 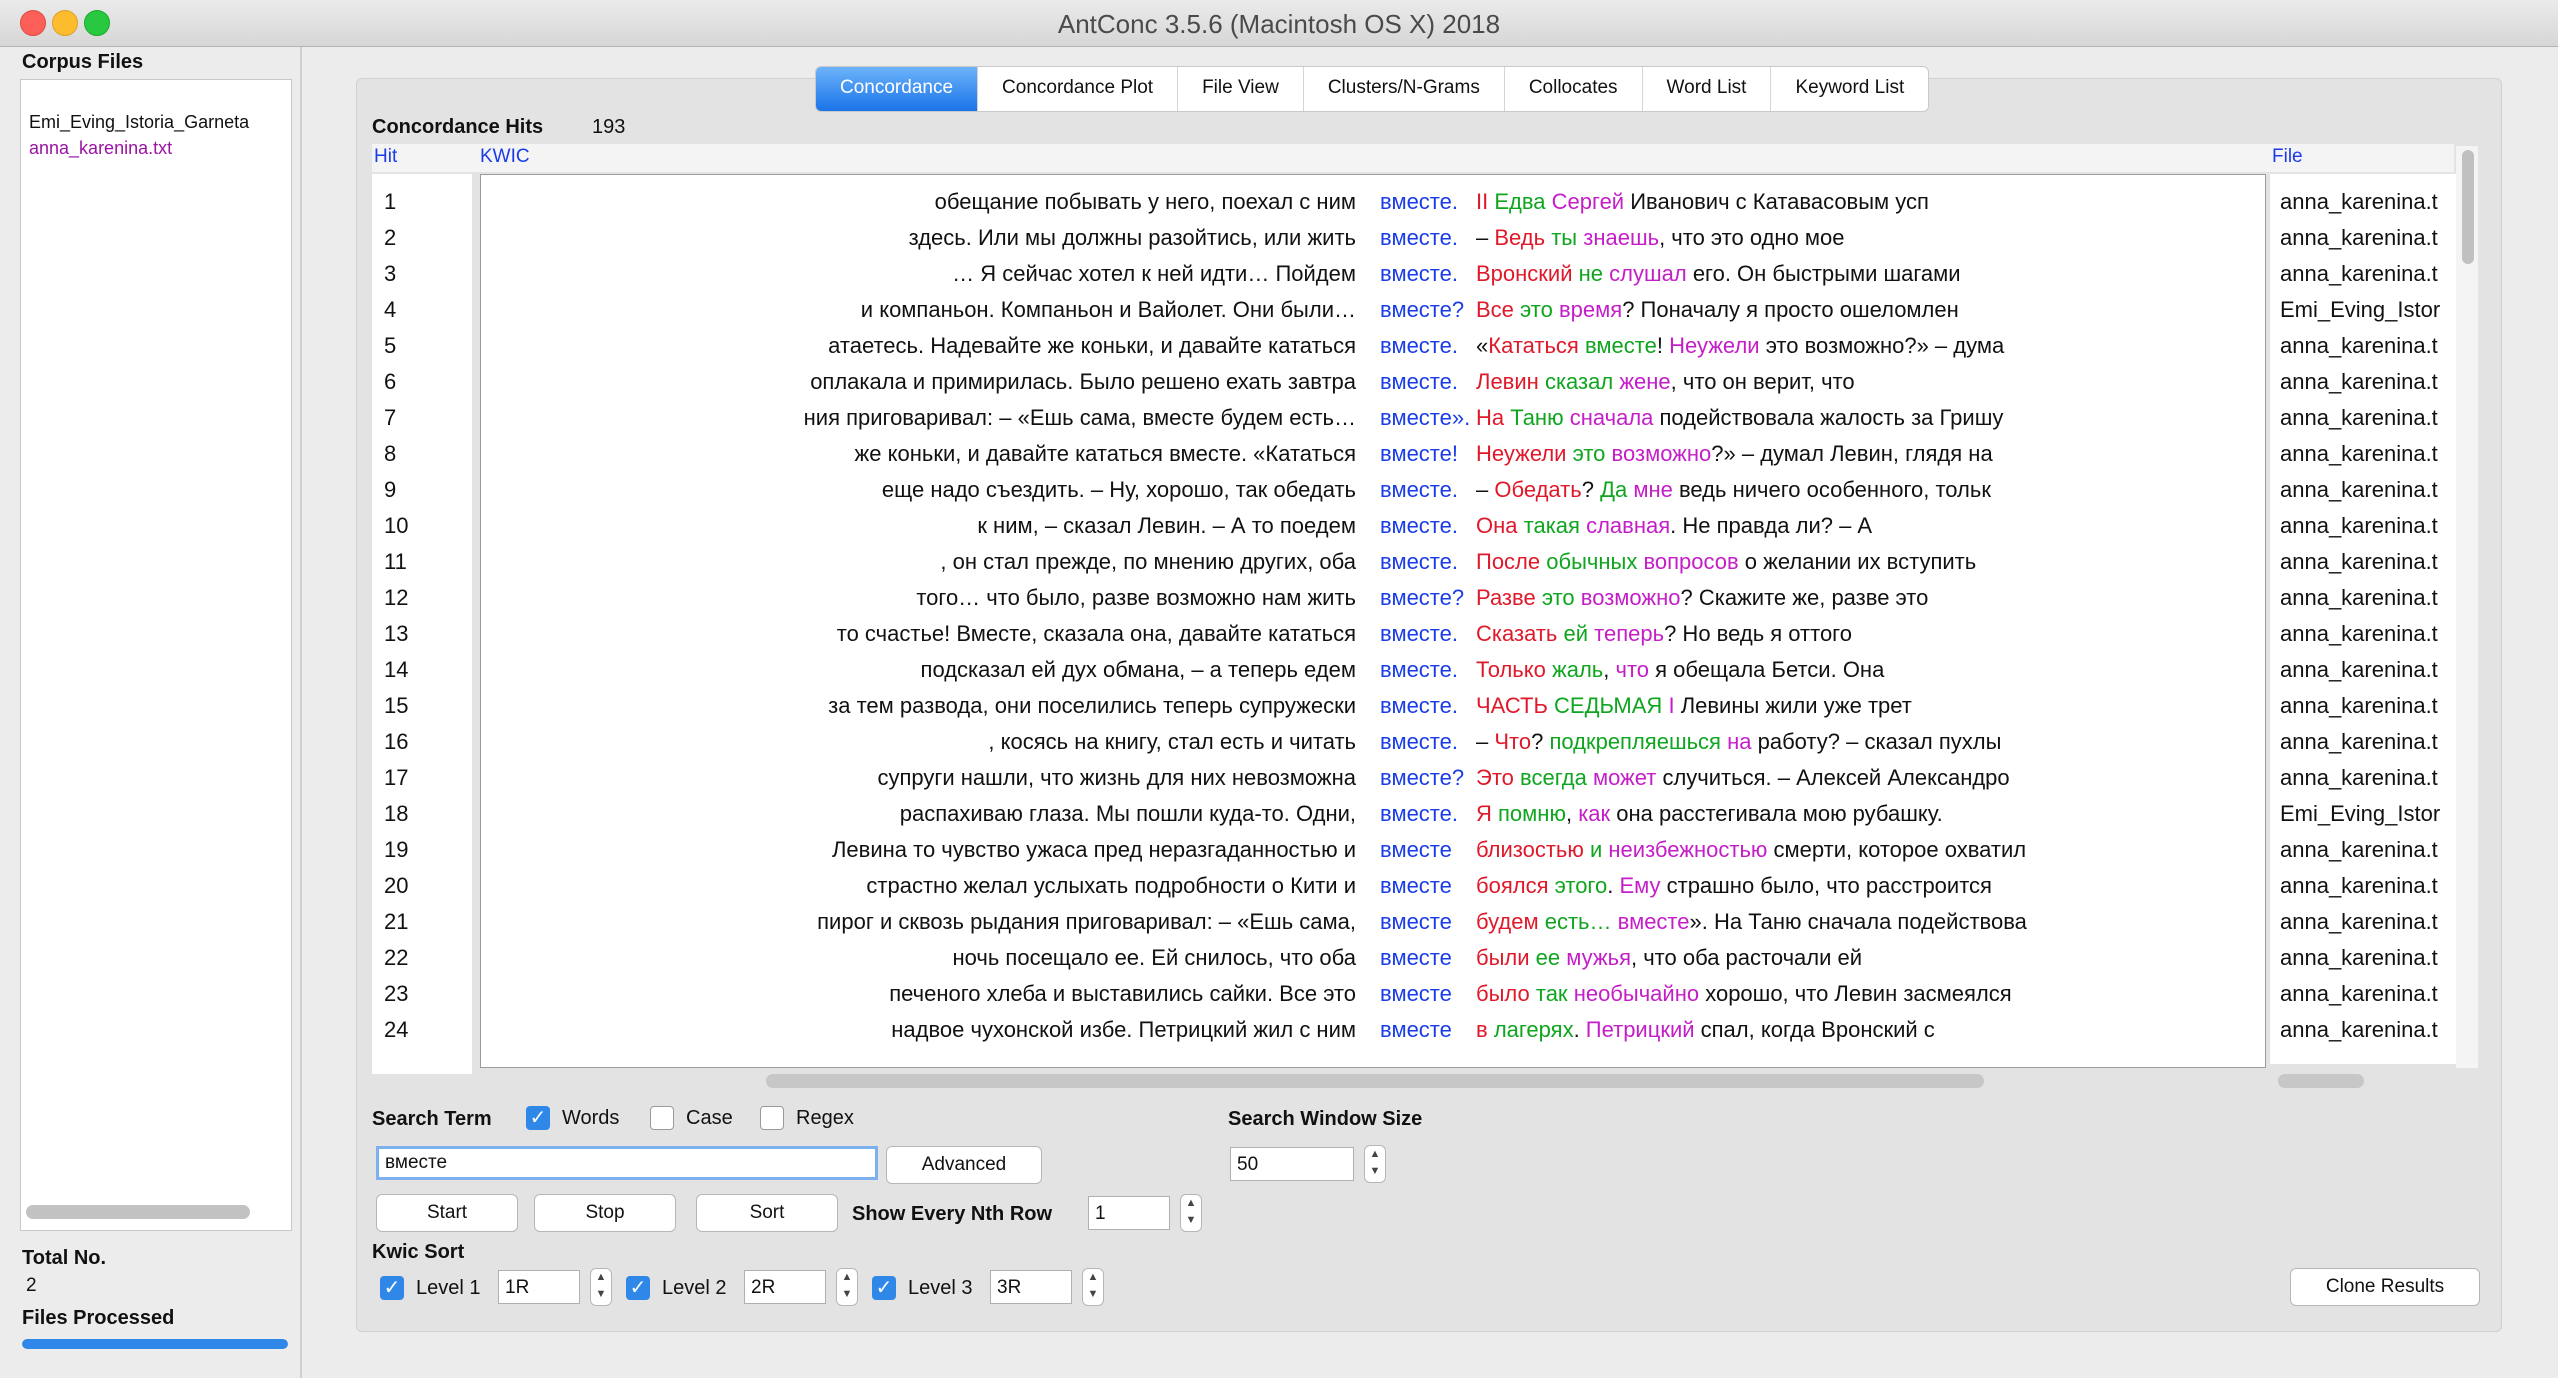 What do you see at coordinates (1540, 741) in the screenshot?
I see `context-word: ?` at bounding box center [1540, 741].